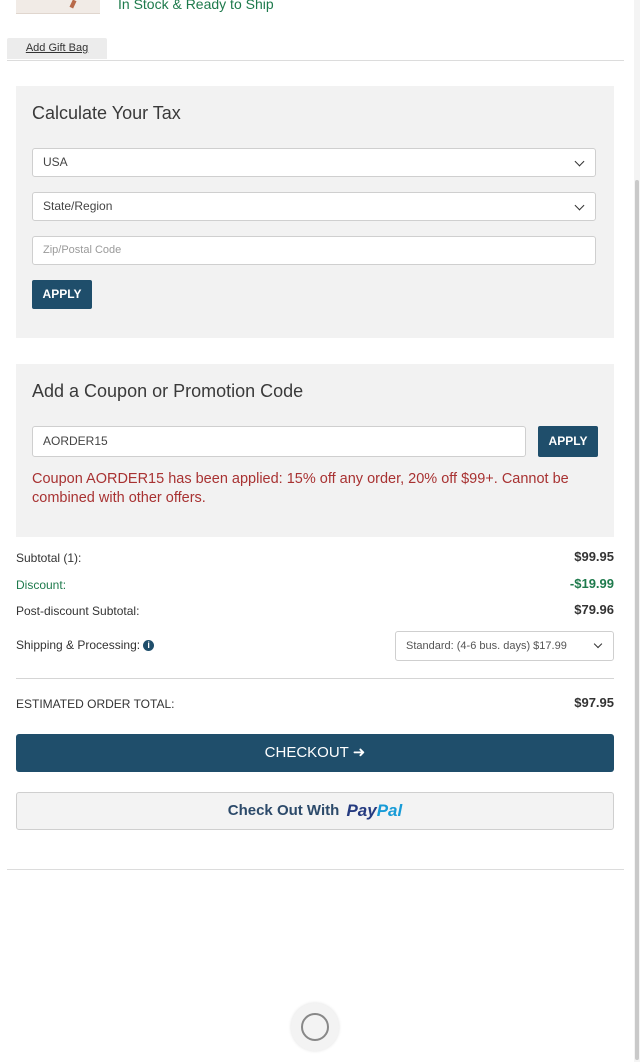 The image size is (640, 1062). What do you see at coordinates (315, 559) in the screenshot?
I see `subtotal-row: Subtotal (1): $99.95` at bounding box center [315, 559].